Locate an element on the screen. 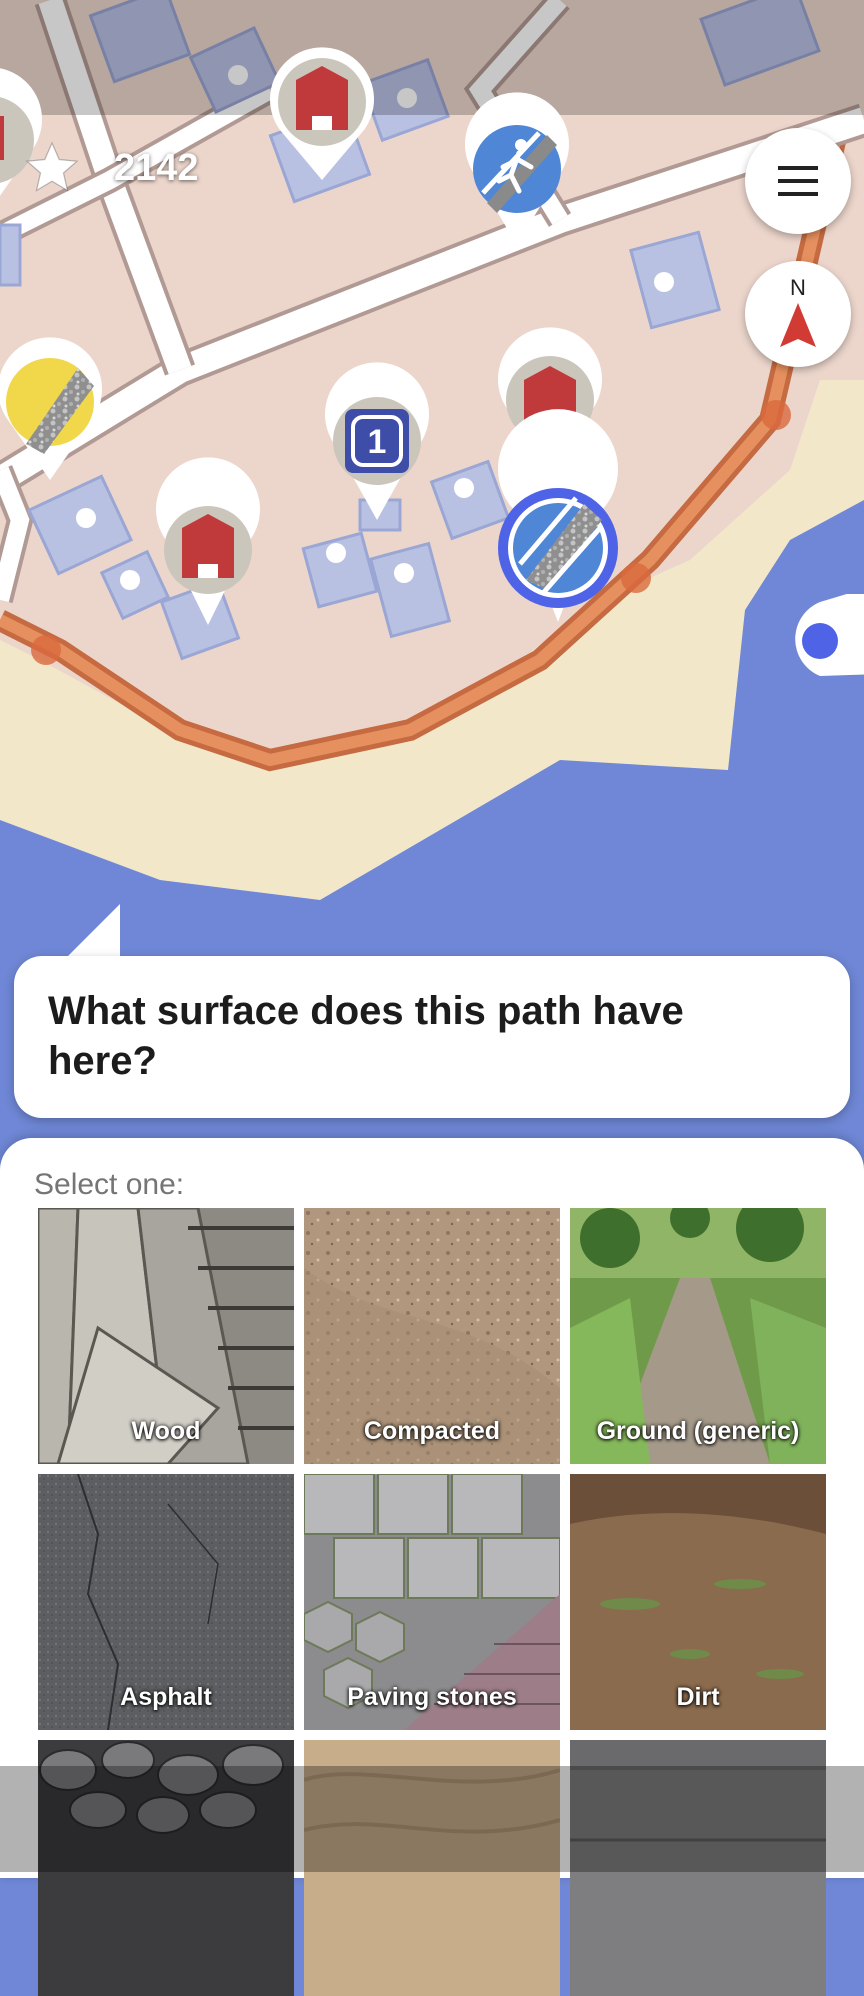 The image size is (864, 1996). main-menu-button is located at coordinates (798, 181).